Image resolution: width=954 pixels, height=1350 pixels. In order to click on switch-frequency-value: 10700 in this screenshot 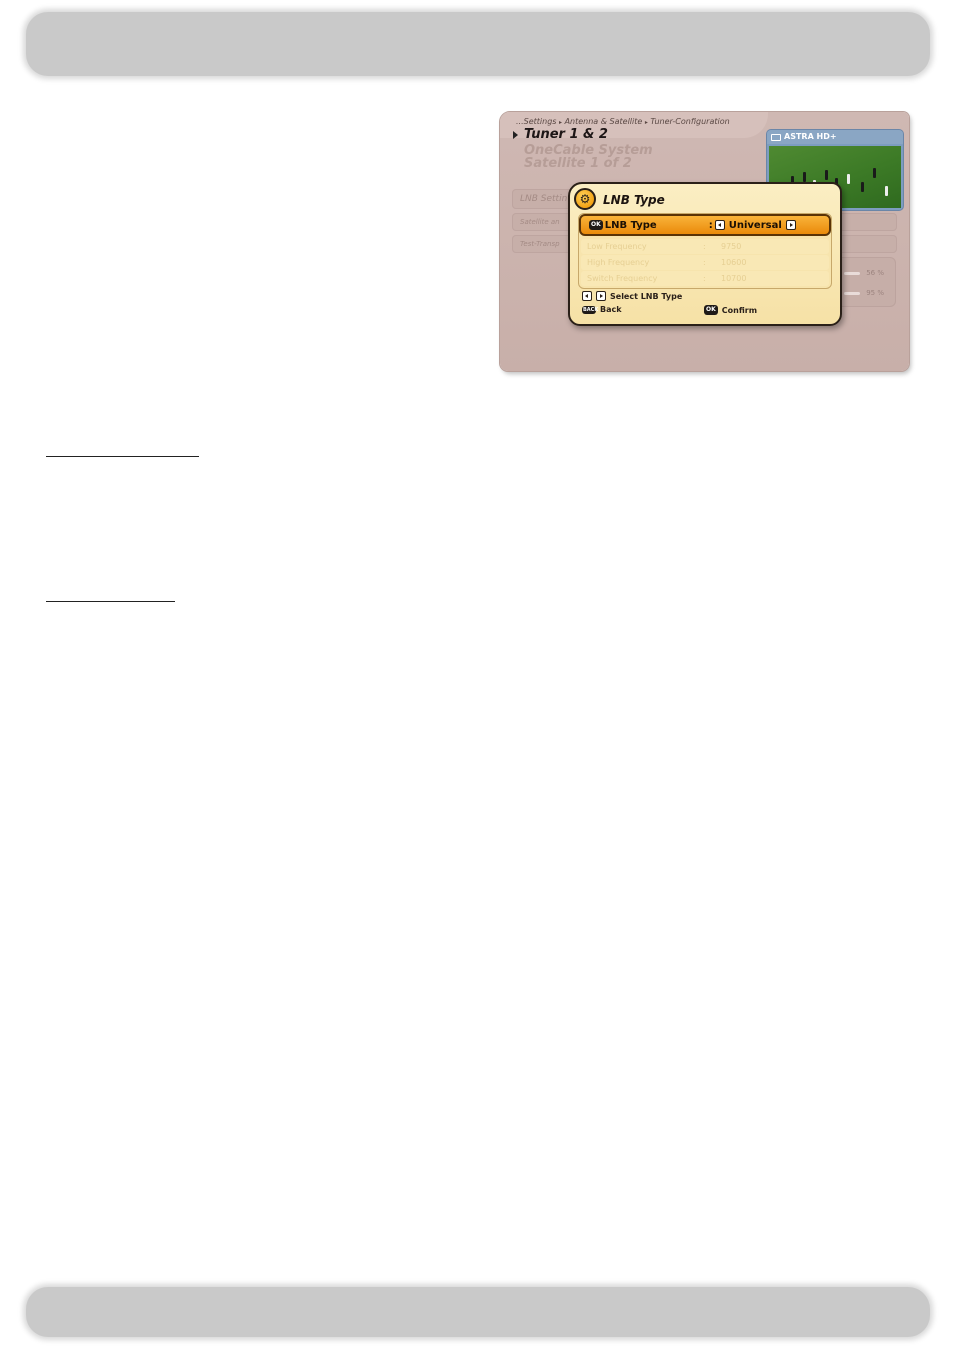, I will do `click(734, 278)`.